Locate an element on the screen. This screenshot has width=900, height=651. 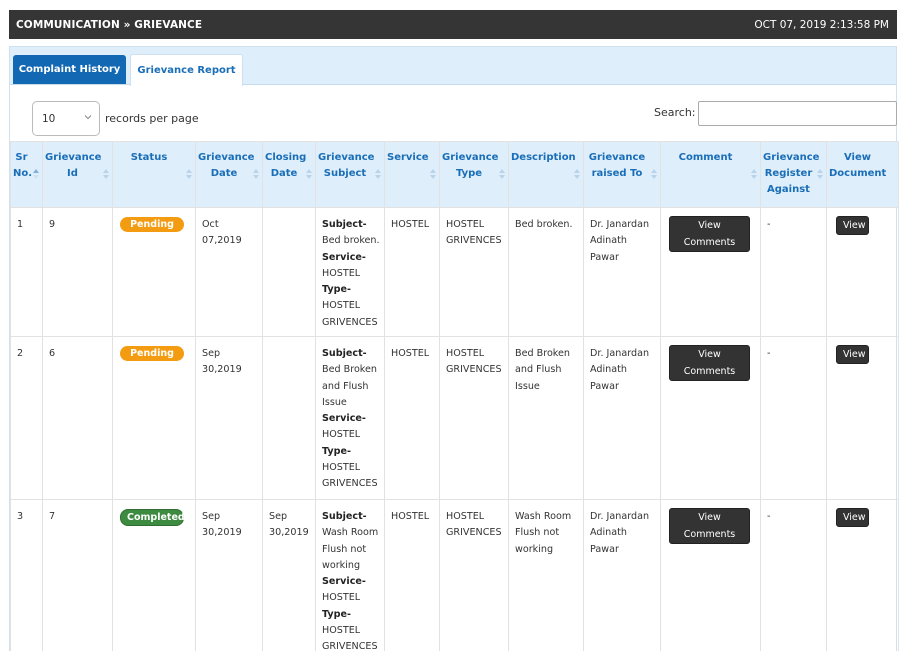
cell-closing: Sep 30,2019 is located at coordinates (289, 575).